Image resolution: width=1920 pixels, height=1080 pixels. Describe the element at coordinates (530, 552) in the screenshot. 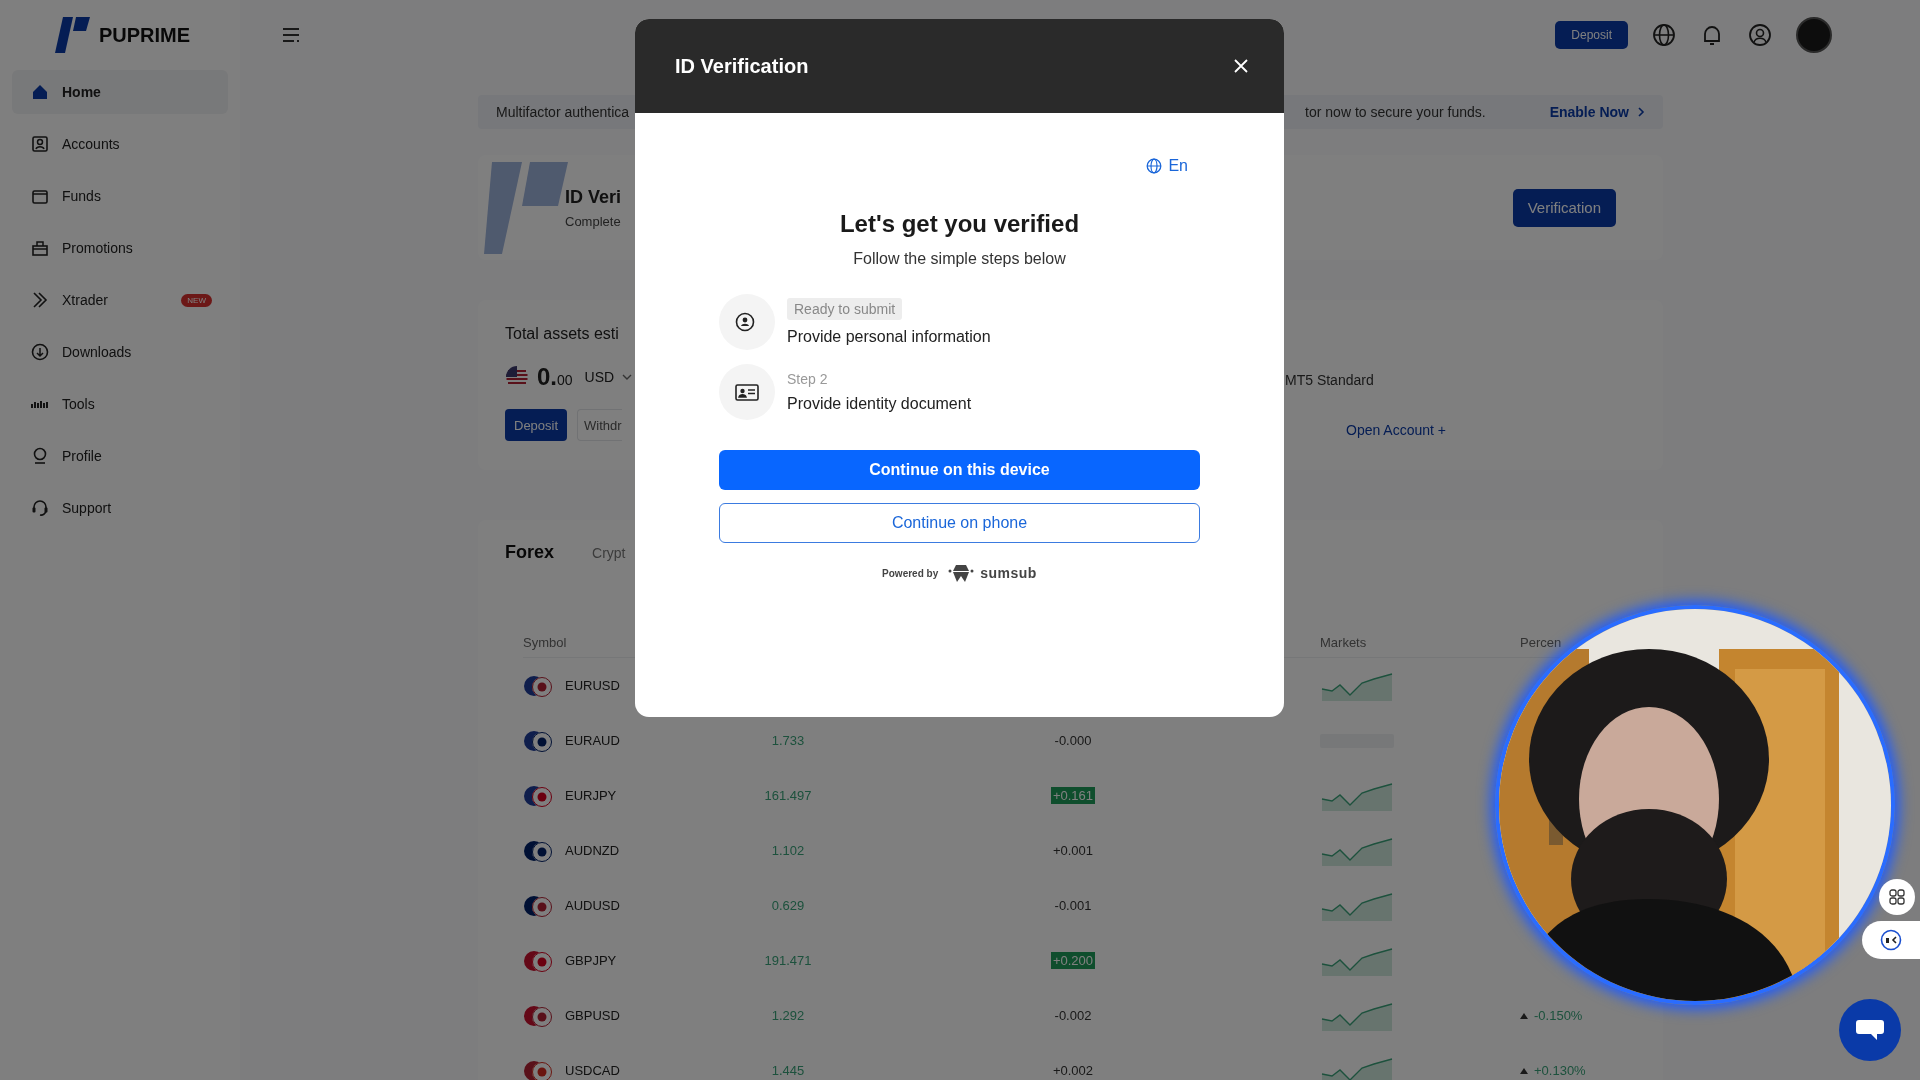

I see `market-tab: Forex` at that location.